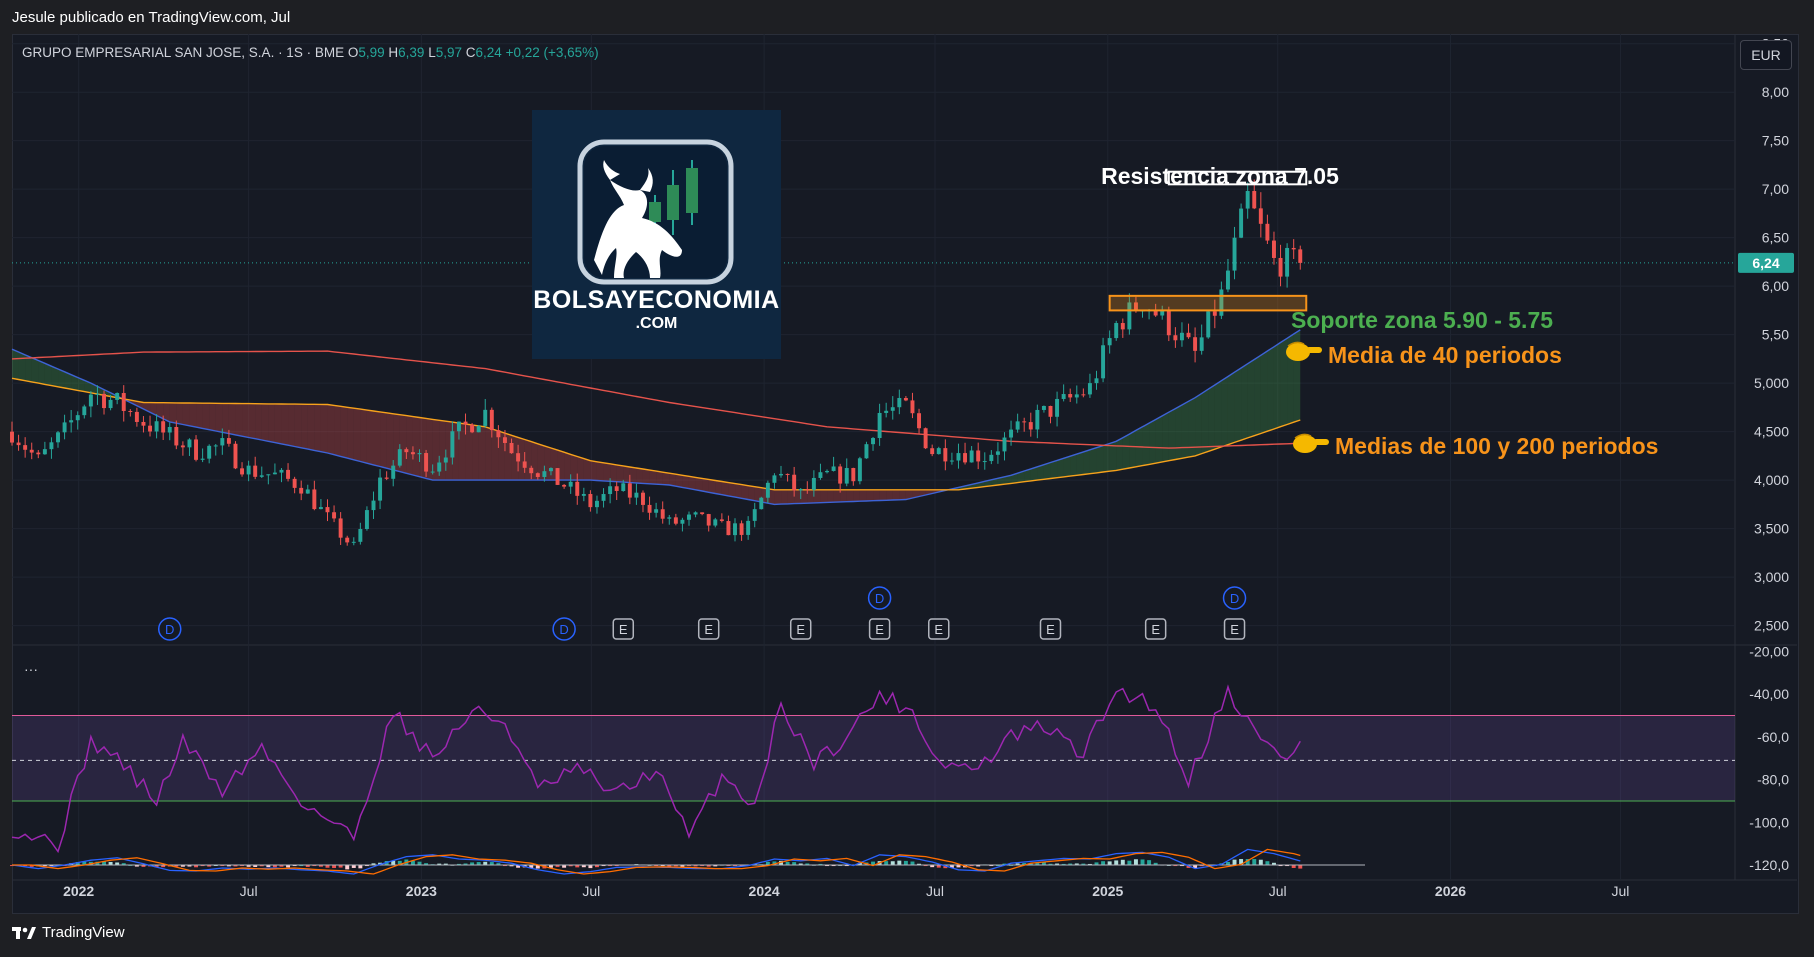  Describe the element at coordinates (656, 323) in the screenshot. I see `logo-domain: .COM` at that location.